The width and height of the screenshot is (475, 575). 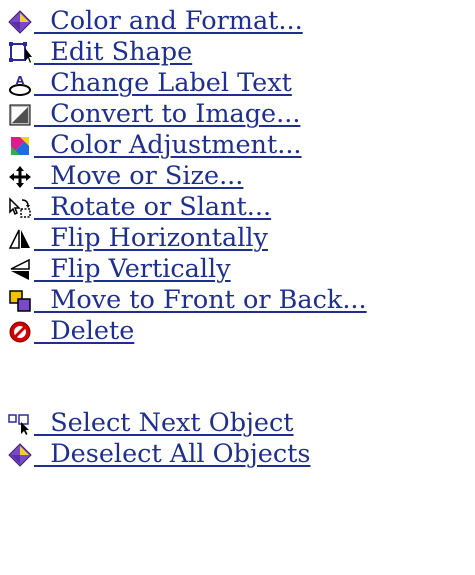 I want to click on menu-item-label: Select Next Object, so click(x=164, y=423).